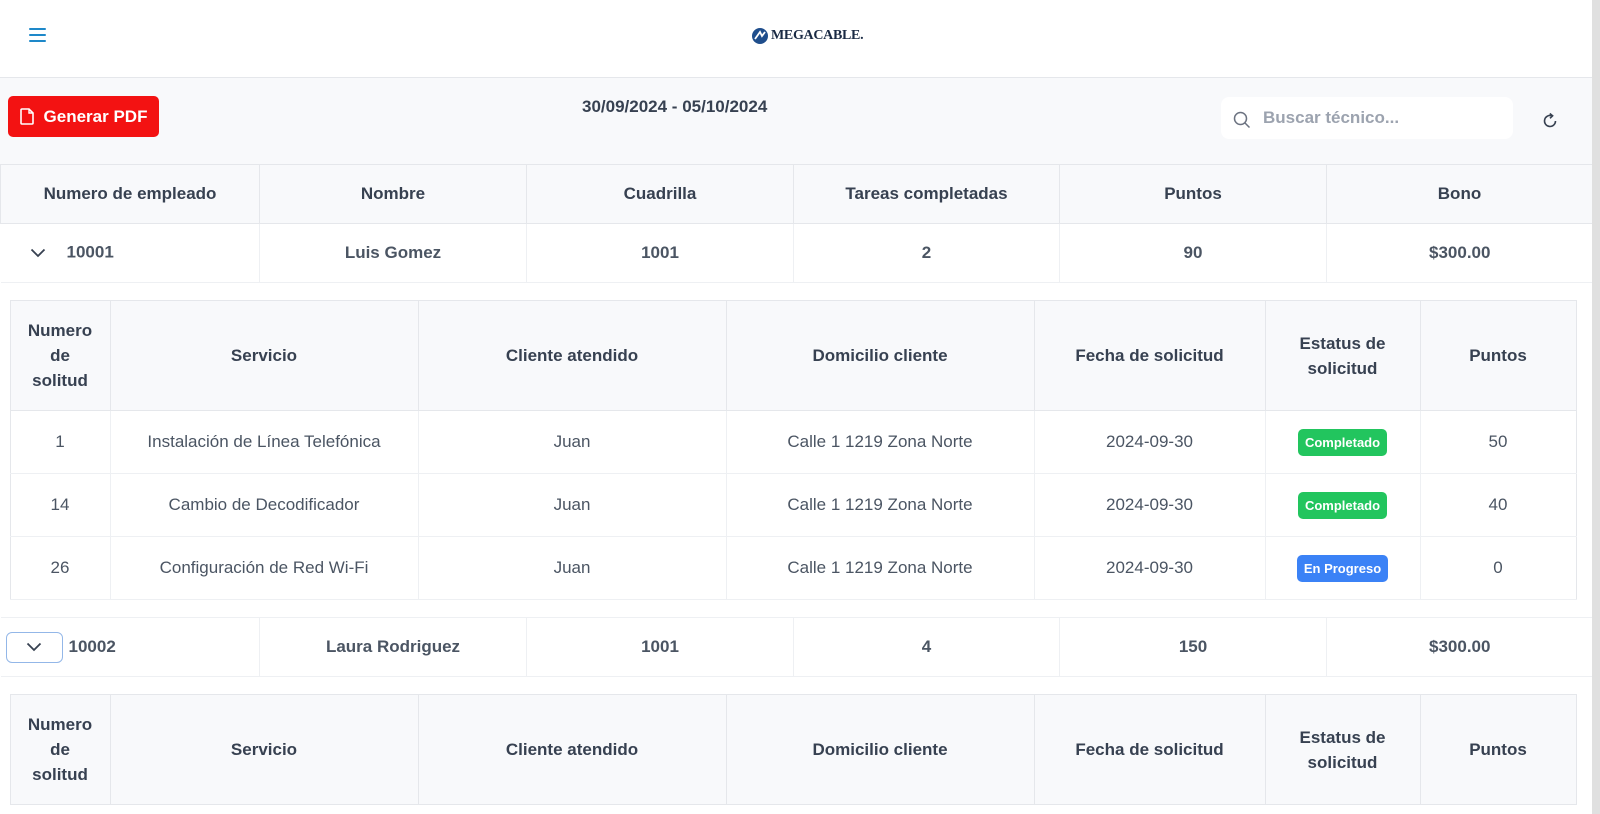  What do you see at coordinates (675, 106) in the screenshot?
I see `date-range: 30/09/2024 - 05/10/2024` at bounding box center [675, 106].